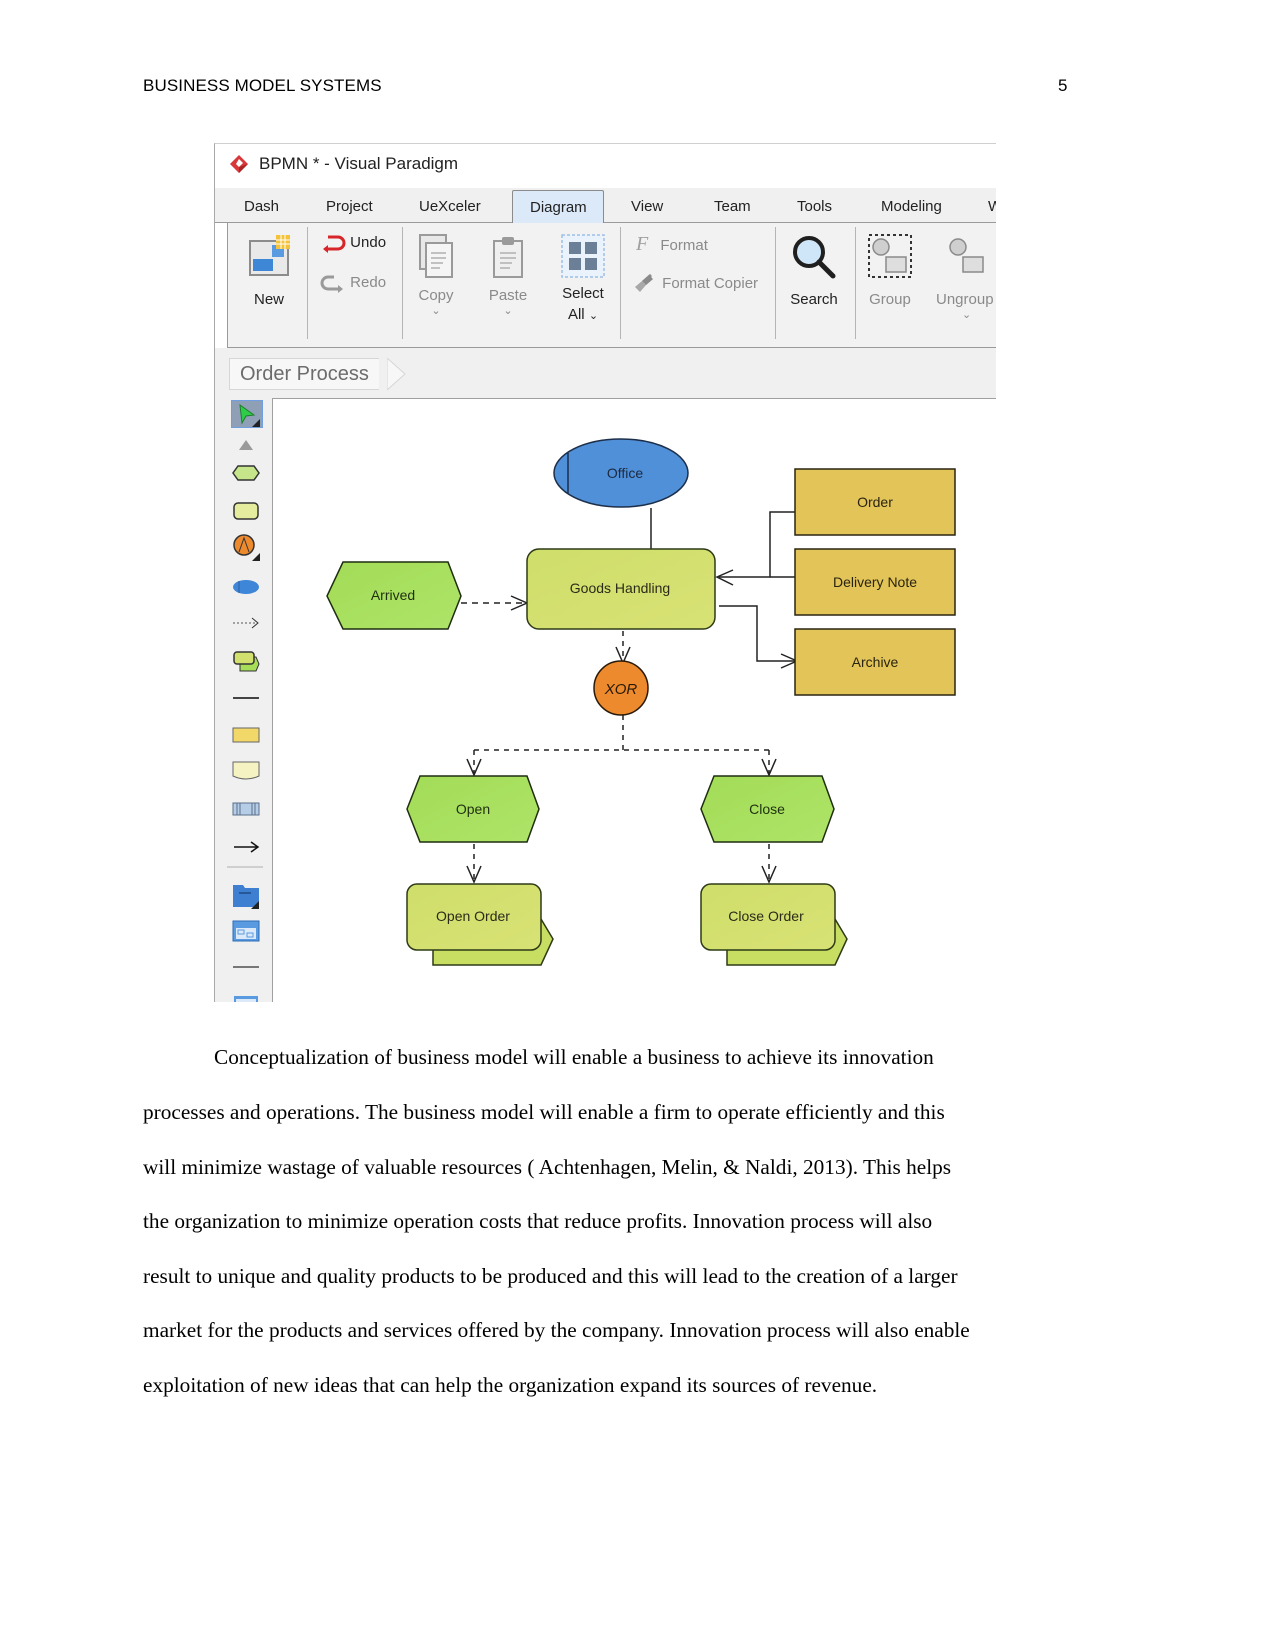 The width and height of the screenshot is (1275, 1650). I want to click on format-copier-brush-icon, so click(644, 282).